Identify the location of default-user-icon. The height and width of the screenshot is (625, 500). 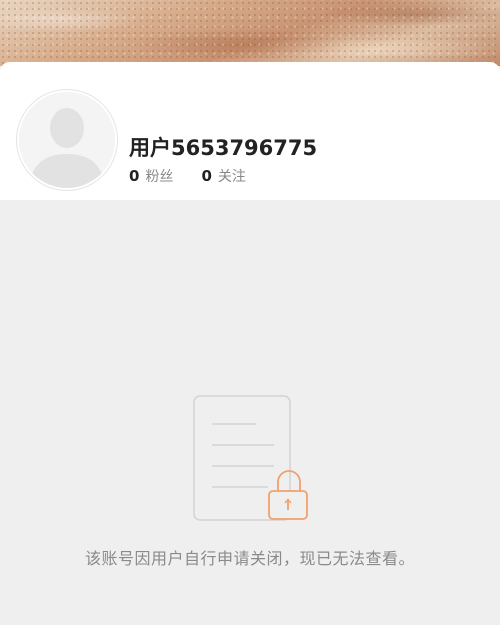
(67, 140).